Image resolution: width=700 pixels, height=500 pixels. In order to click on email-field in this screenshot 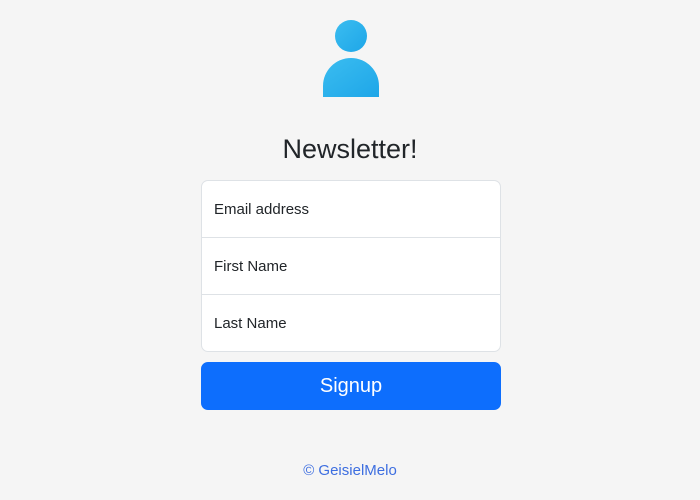, I will do `click(351, 209)`.